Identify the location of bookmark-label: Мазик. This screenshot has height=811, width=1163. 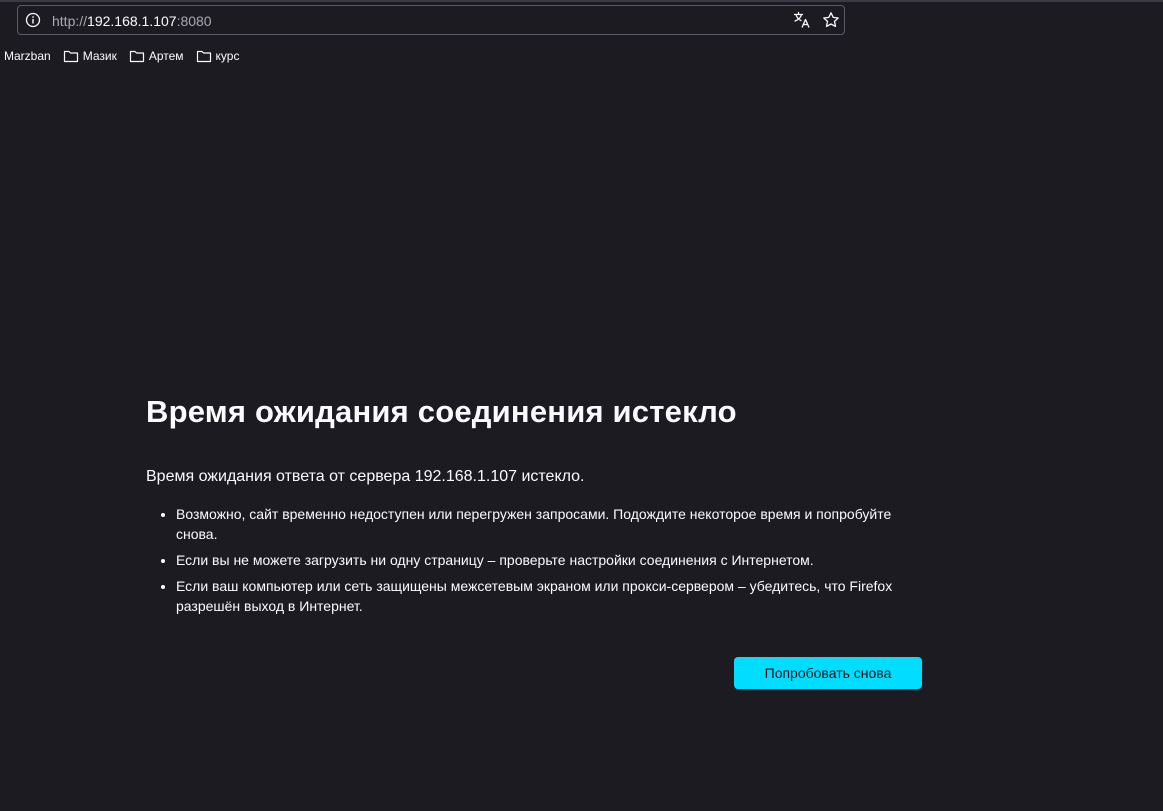
(99, 56).